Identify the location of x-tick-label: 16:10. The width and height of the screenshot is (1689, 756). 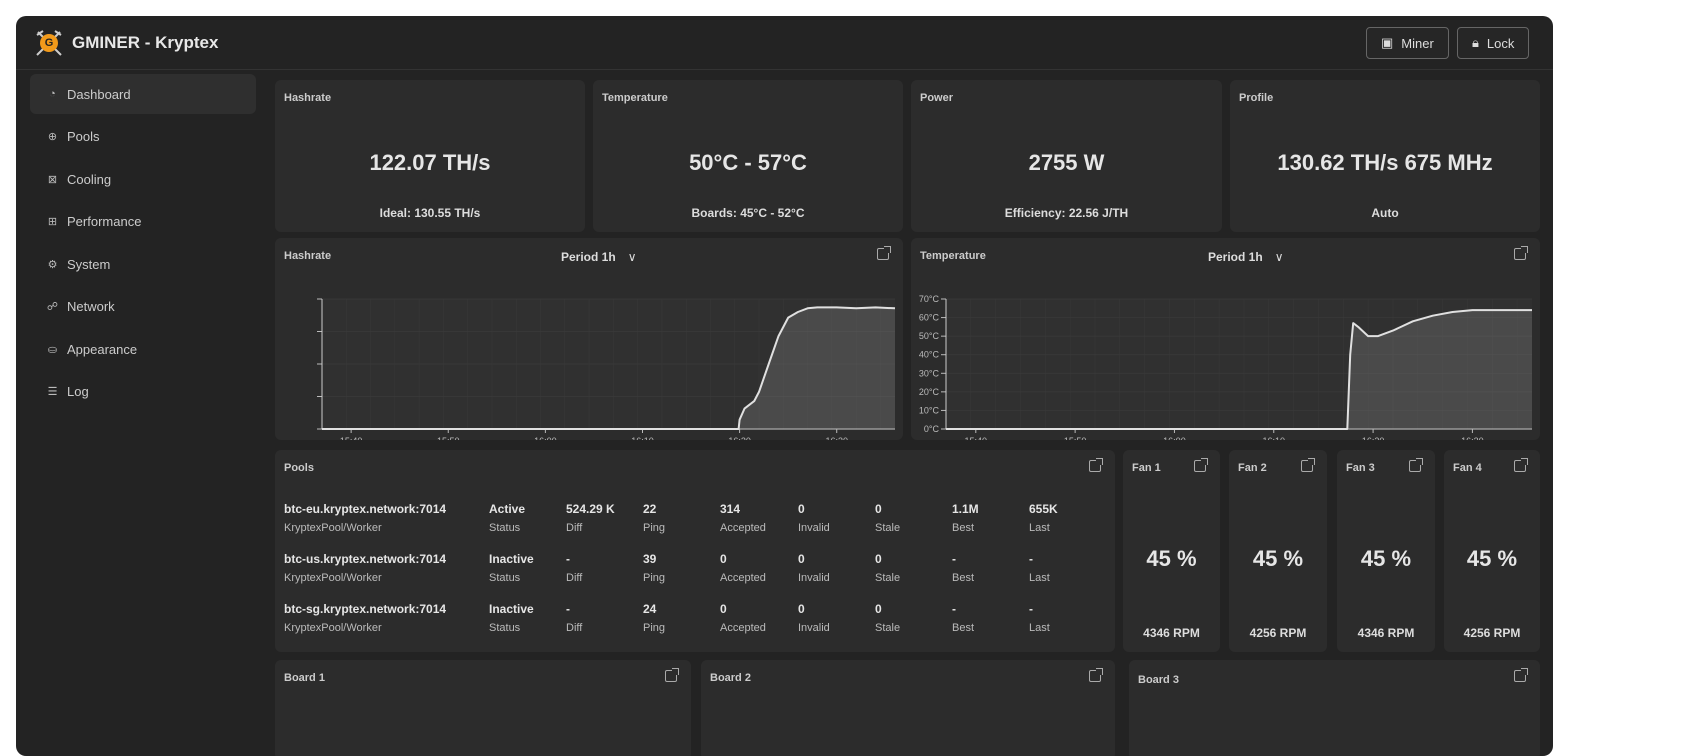
(1273, 438).